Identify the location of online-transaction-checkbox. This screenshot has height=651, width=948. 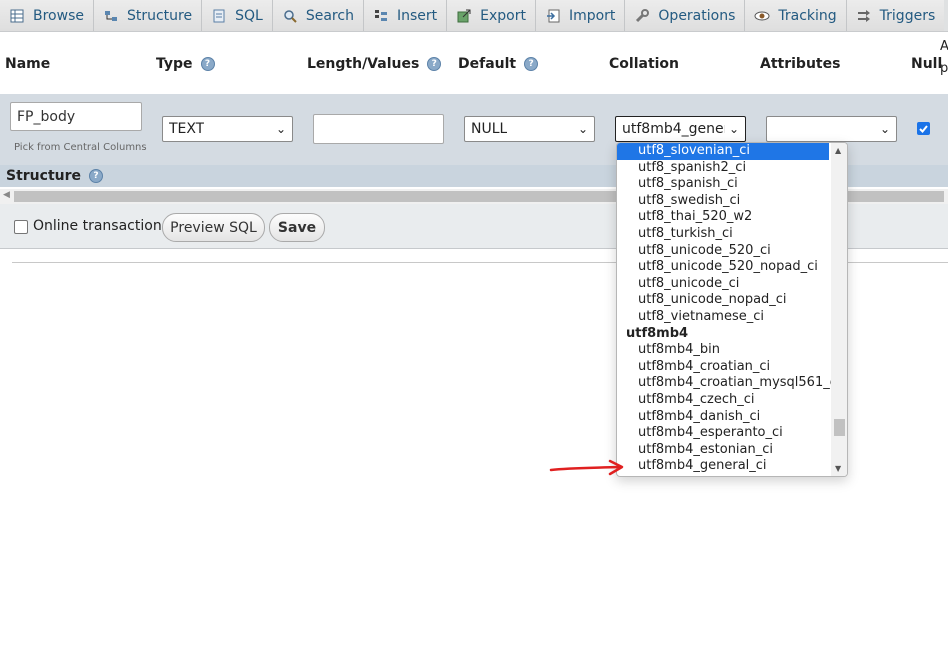
(21, 227).